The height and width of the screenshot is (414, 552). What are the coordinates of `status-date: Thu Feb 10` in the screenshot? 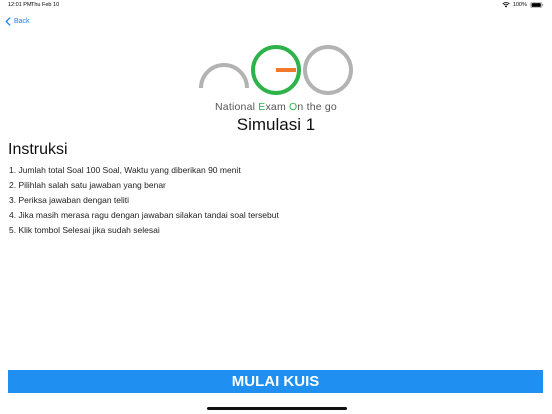 It's located at (45, 5).